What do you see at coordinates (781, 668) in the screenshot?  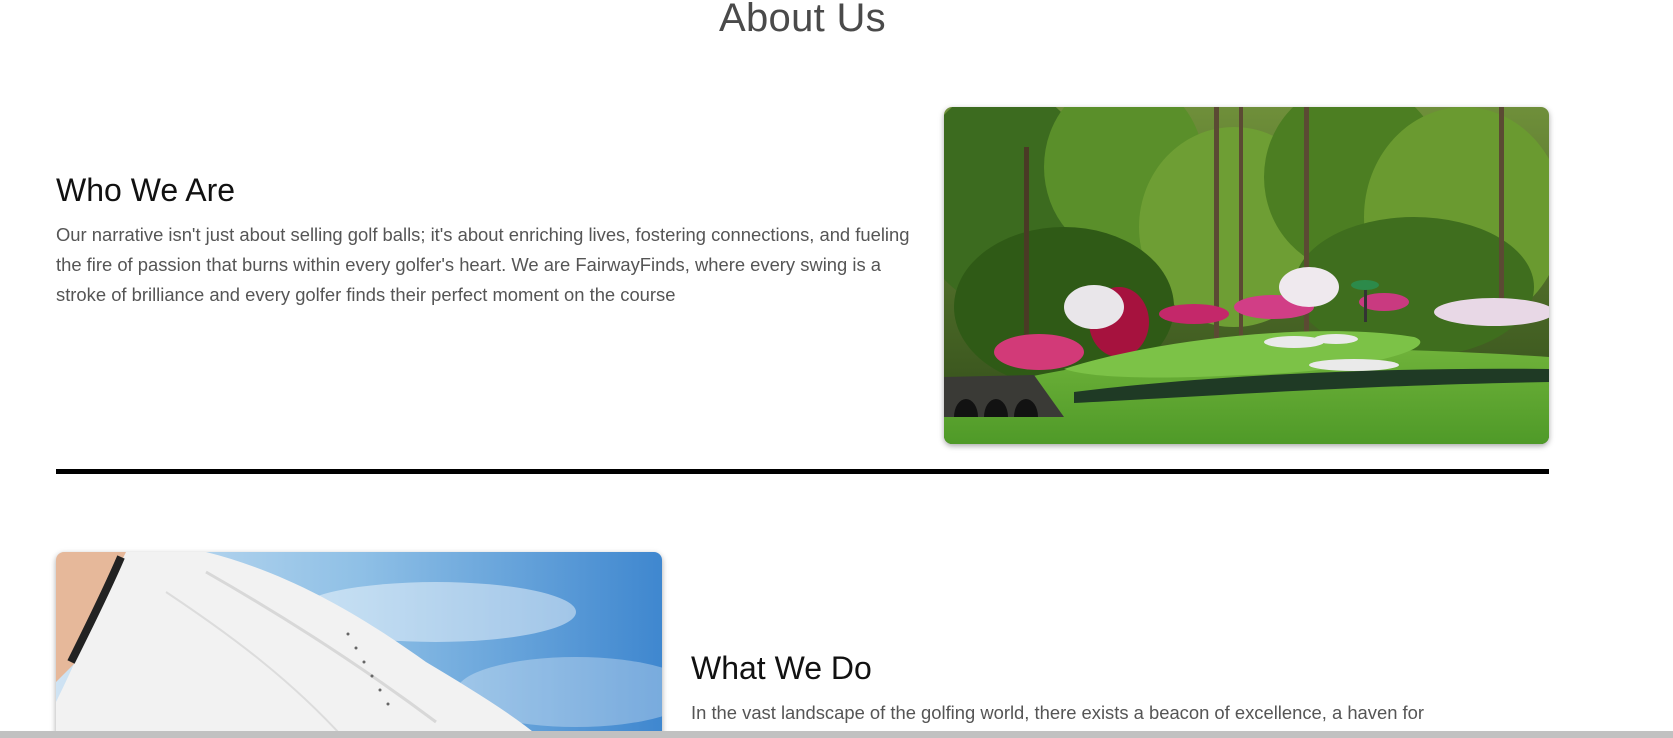 I see `what-we-do-heading: What We Do` at bounding box center [781, 668].